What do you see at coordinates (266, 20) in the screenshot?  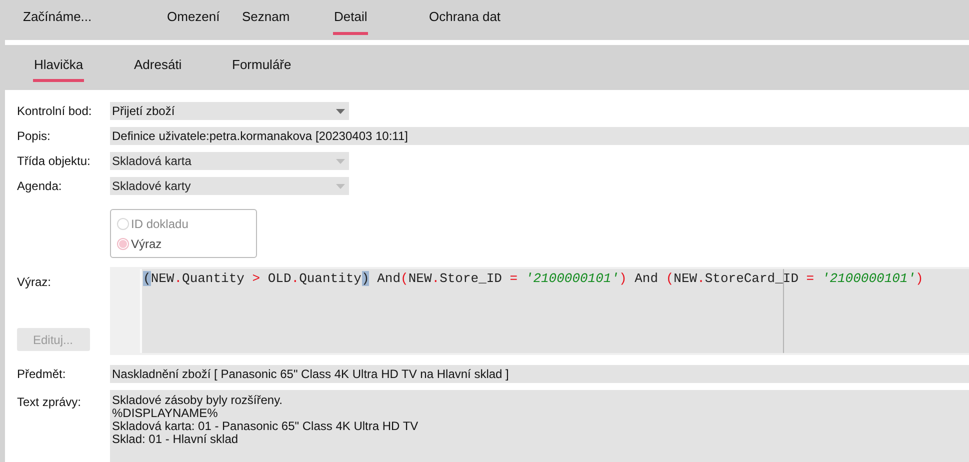 I see `tab: Seznam` at bounding box center [266, 20].